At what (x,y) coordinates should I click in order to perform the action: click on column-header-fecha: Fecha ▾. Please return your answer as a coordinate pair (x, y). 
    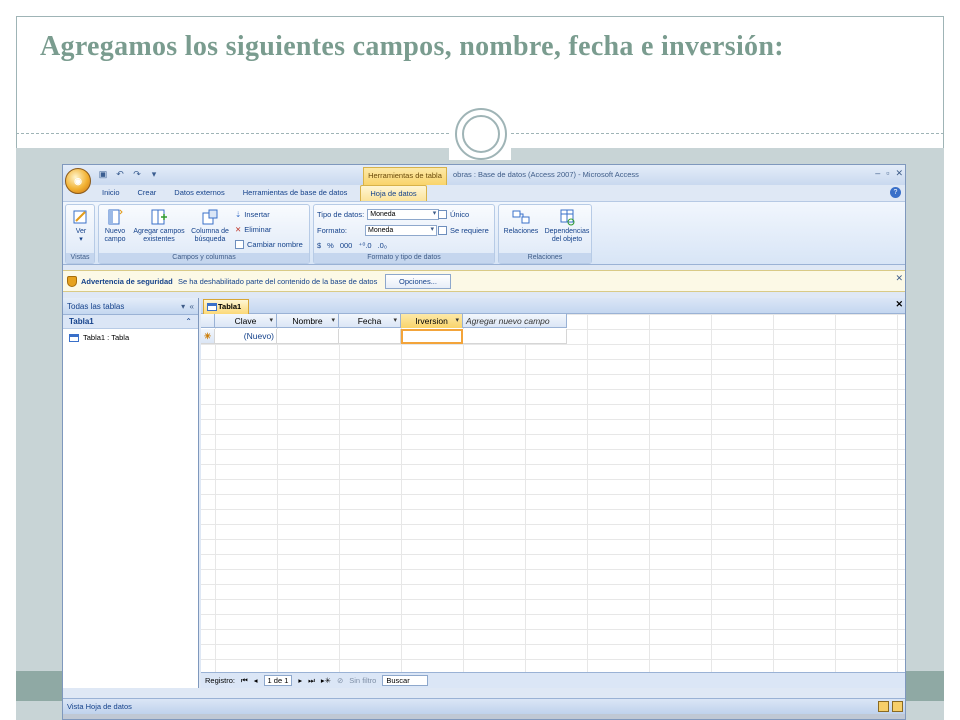
    Looking at the image, I should click on (370, 321).